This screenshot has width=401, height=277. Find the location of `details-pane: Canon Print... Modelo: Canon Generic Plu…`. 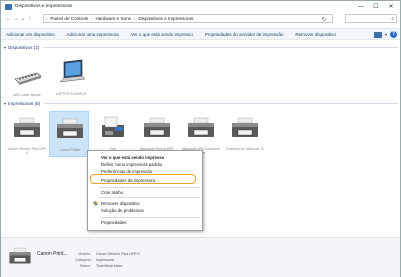

details-pane: Canon Print... Modelo: Canon Generic Plu… is located at coordinates (200, 257).